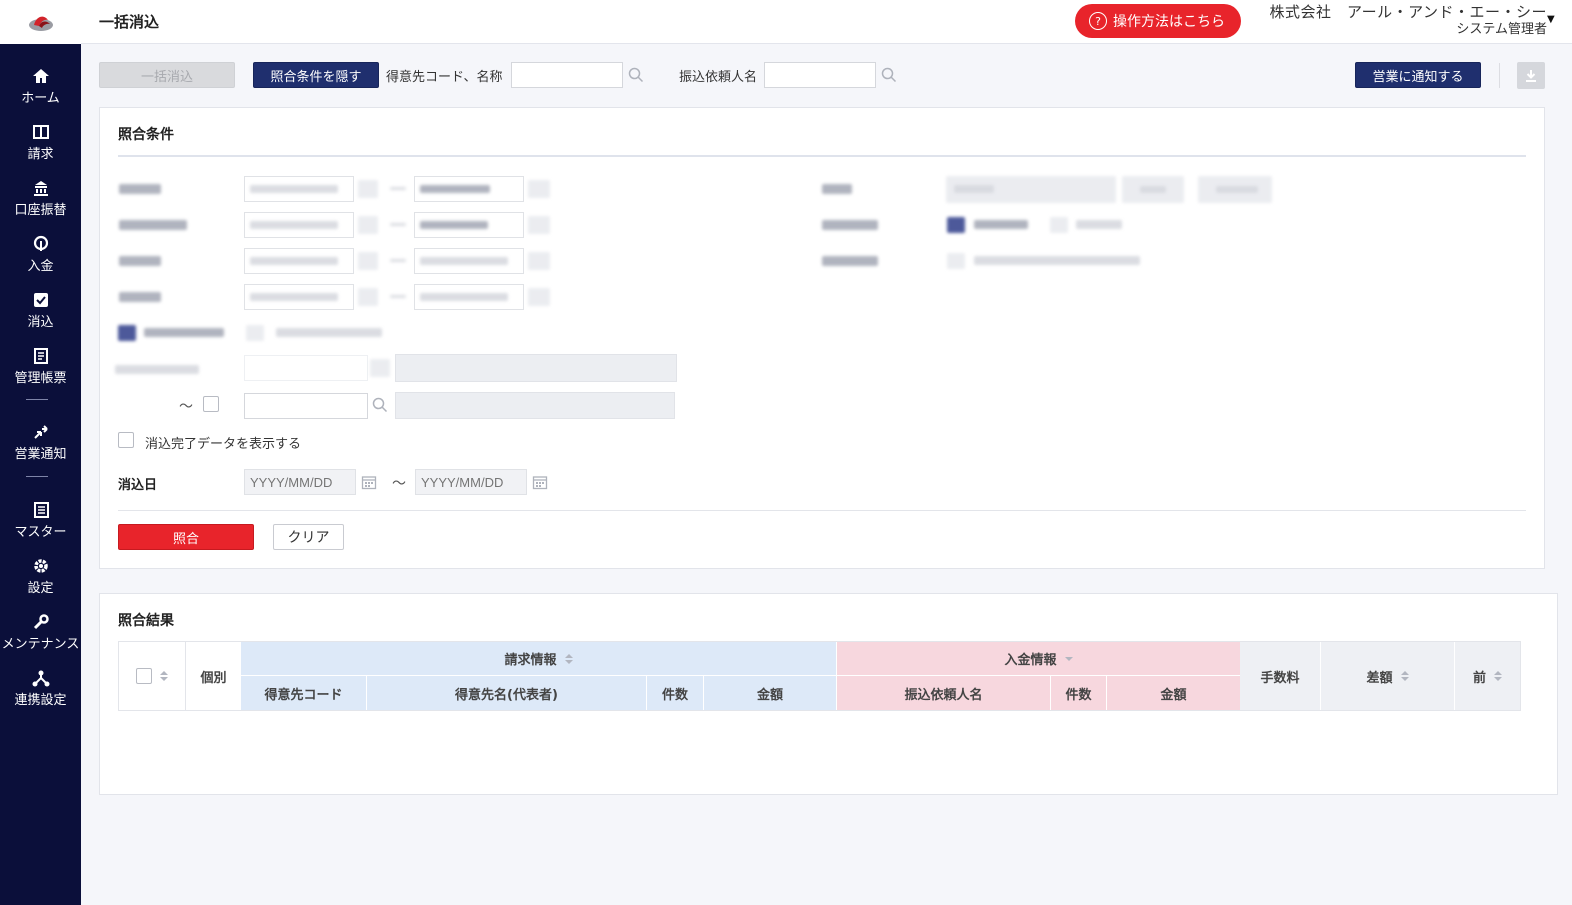 The height and width of the screenshot is (905, 1572). What do you see at coordinates (41, 356) in the screenshot?
I see `report-icon` at bounding box center [41, 356].